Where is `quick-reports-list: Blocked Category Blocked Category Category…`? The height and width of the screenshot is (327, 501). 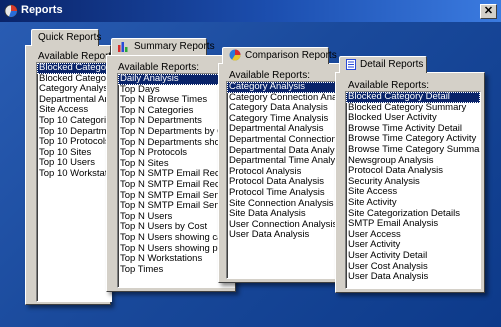 quick-reports-list: Blocked Category Blocked Category Category… is located at coordinates (74, 182).